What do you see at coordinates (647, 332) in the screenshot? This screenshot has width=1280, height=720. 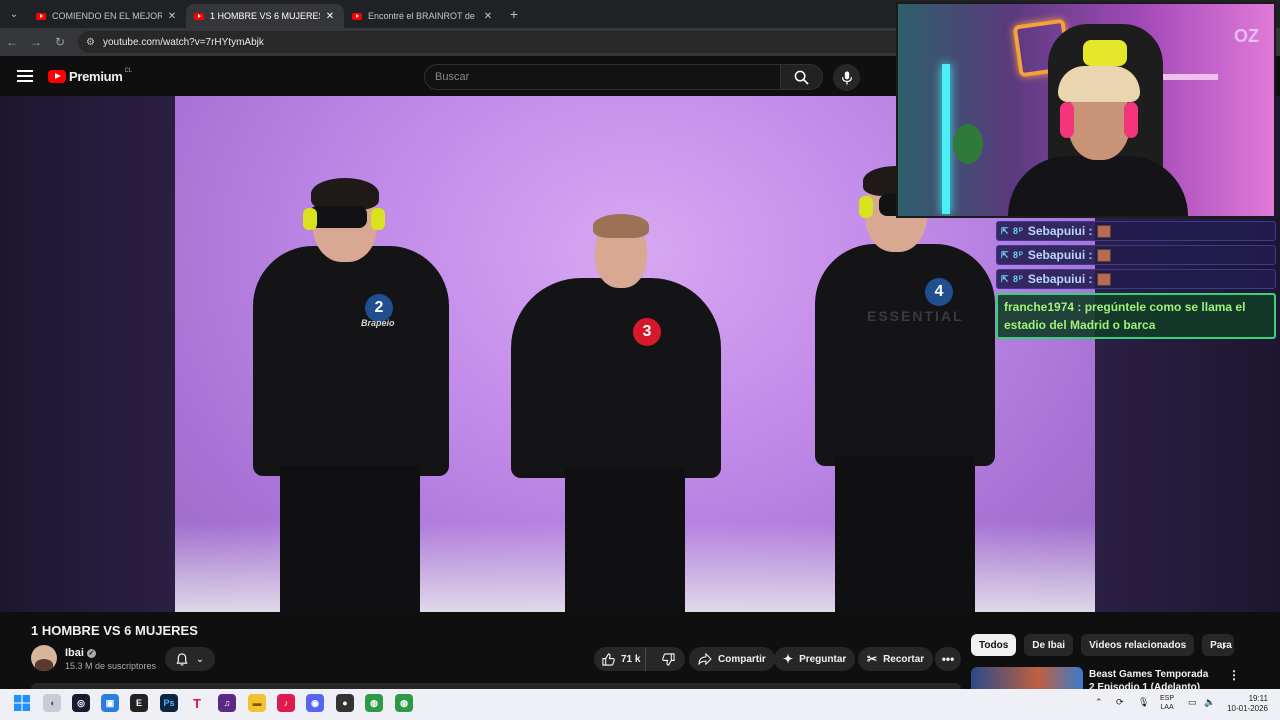 I see `number-badge: 3` at bounding box center [647, 332].